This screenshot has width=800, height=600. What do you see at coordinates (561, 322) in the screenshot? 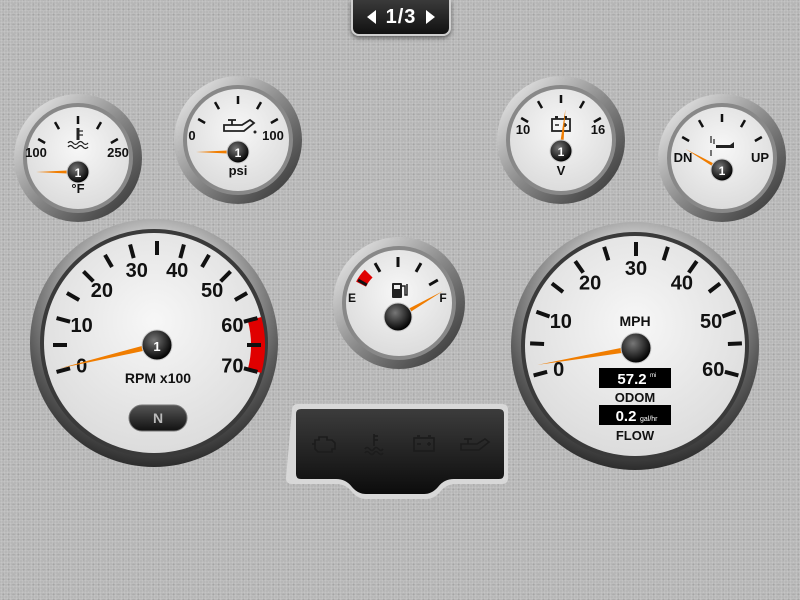
I see `speedometer-label-10: 10` at bounding box center [561, 322].